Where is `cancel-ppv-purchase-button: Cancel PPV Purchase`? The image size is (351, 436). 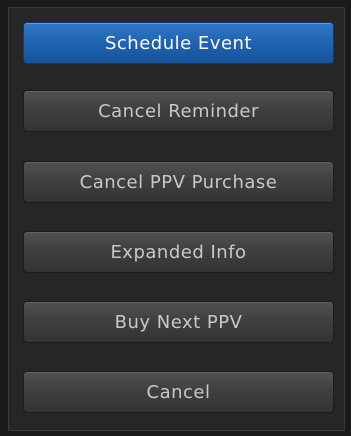 cancel-ppv-purchase-button: Cancel PPV Purchase is located at coordinates (178, 182).